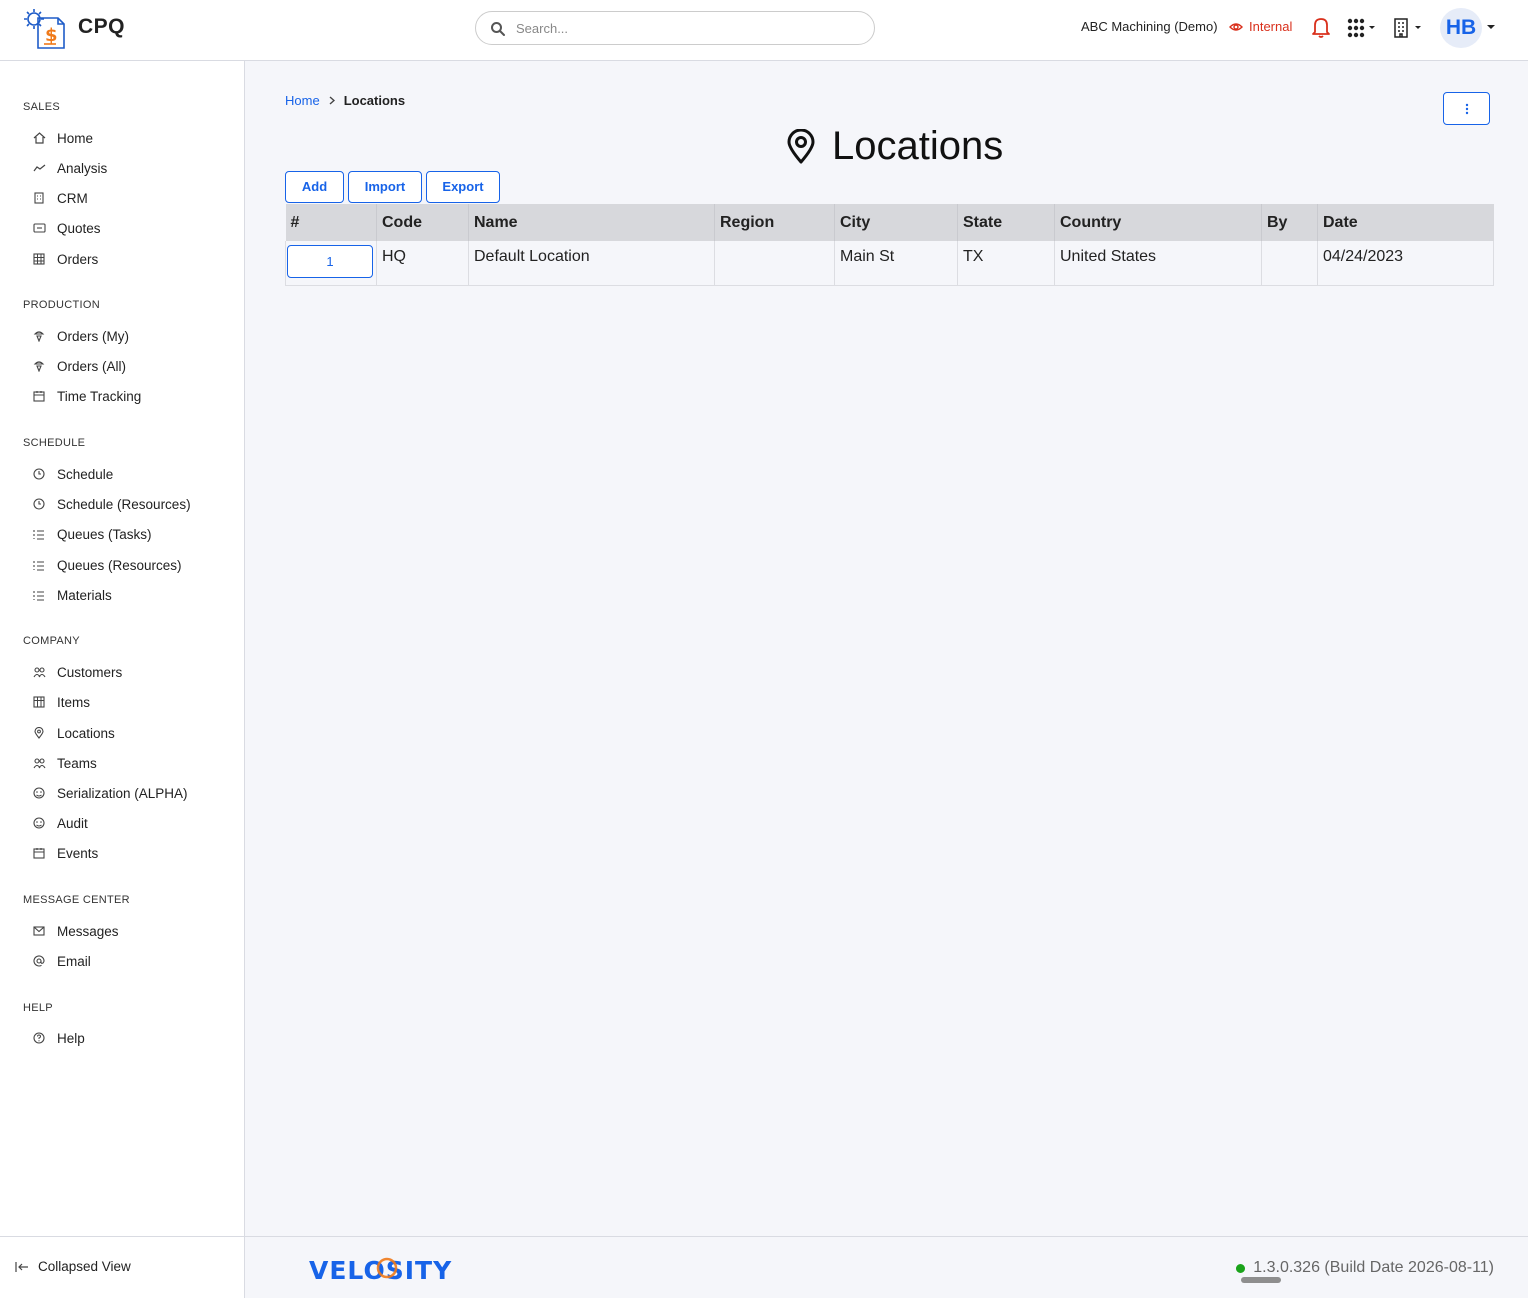 The width and height of the screenshot is (1528, 1298). What do you see at coordinates (1405, 263) in the screenshot?
I see `cell-date: 04/24/2023` at bounding box center [1405, 263].